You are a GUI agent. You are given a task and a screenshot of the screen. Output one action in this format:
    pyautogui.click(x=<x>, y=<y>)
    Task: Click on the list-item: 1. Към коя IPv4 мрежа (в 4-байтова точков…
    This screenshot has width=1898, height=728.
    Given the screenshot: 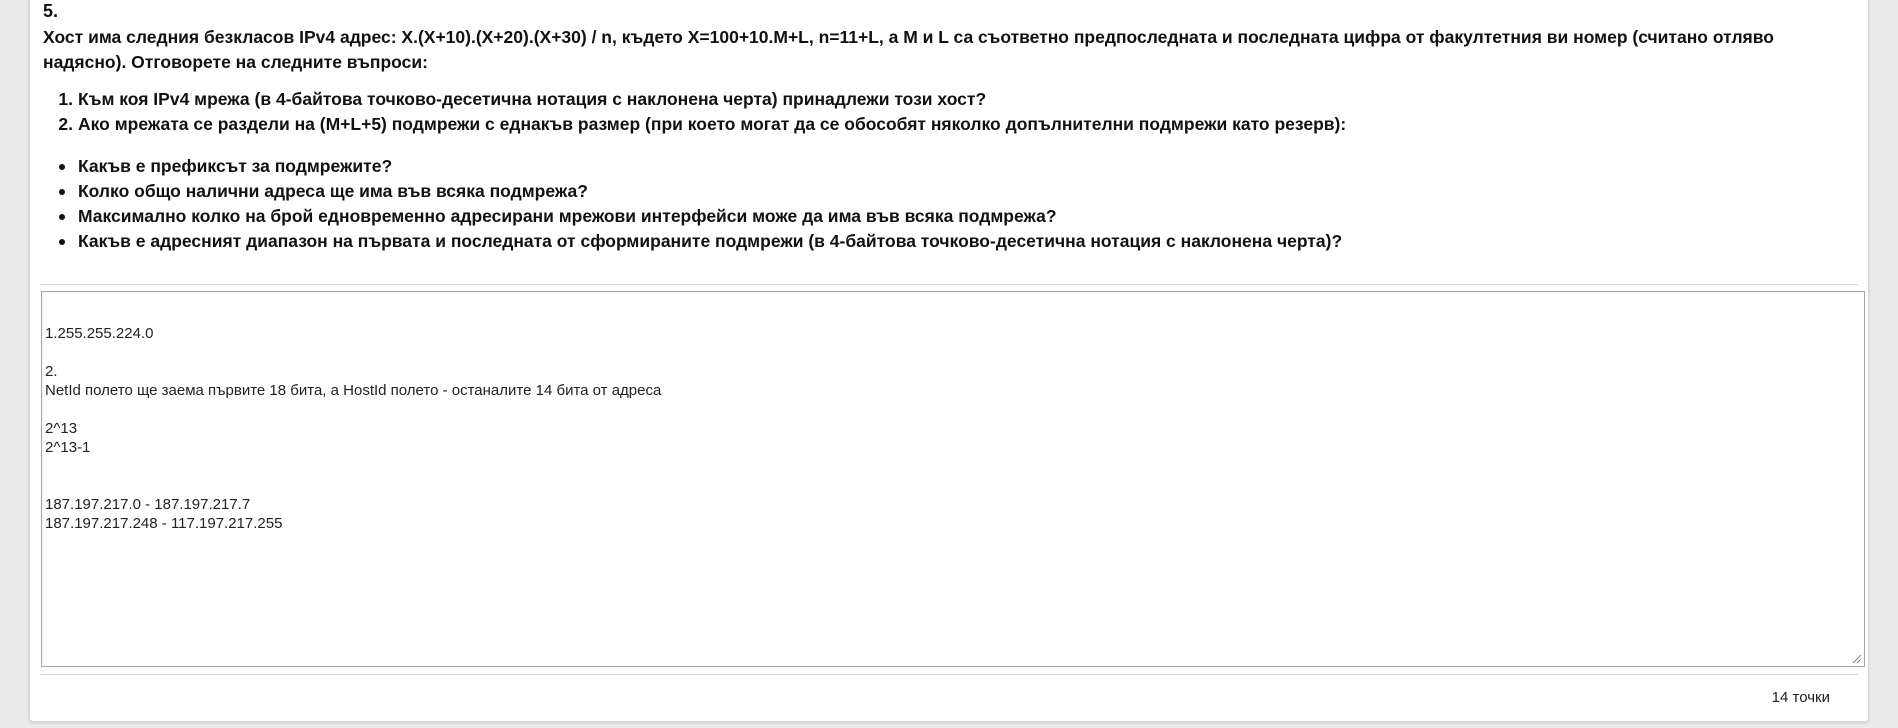 What is the action you would take?
    pyautogui.click(x=702, y=99)
    